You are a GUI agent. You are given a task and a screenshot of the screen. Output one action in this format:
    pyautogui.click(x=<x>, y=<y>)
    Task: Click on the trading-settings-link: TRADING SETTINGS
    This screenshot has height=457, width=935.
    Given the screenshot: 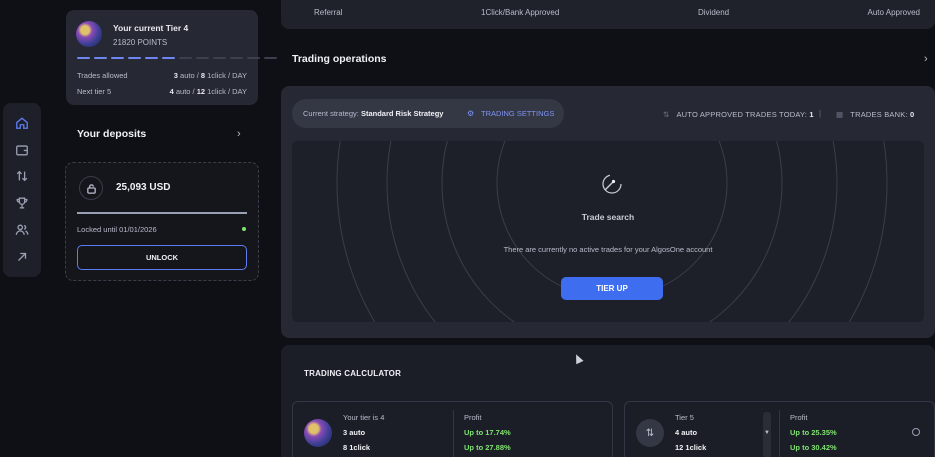 What is the action you would take?
    pyautogui.click(x=517, y=113)
    